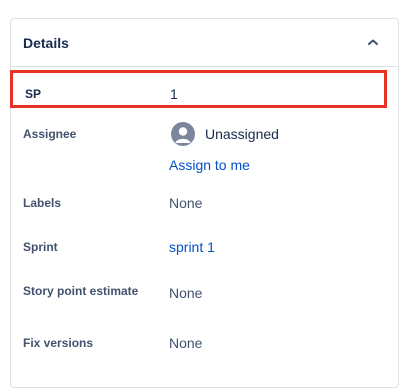  I want to click on story-point-label: Story point estimate, so click(81, 291).